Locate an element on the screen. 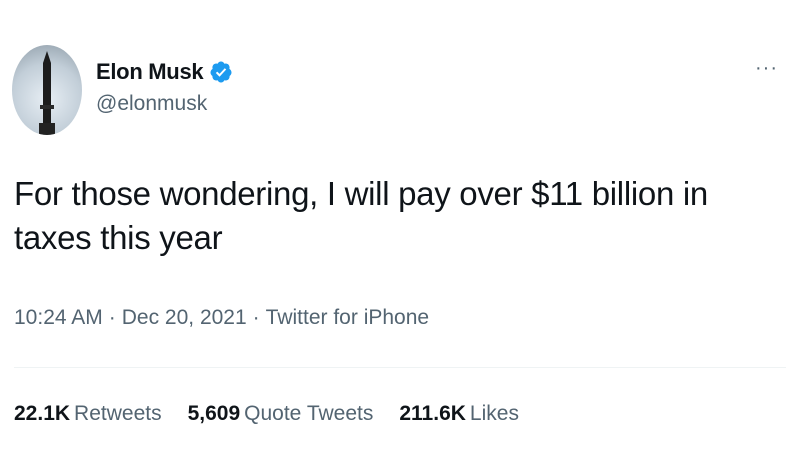  retweets-stat: 22.1K Retweets is located at coordinates (88, 414).